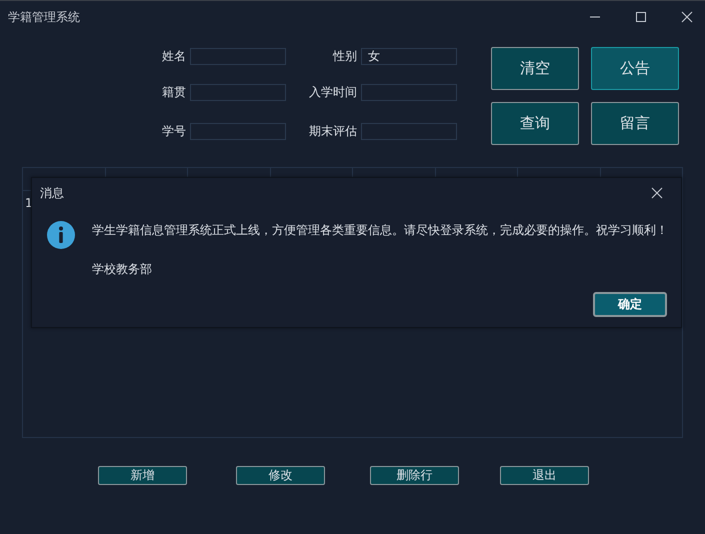 Image resolution: width=705 pixels, height=534 pixels. I want to click on action-button: 清空, so click(535, 68).